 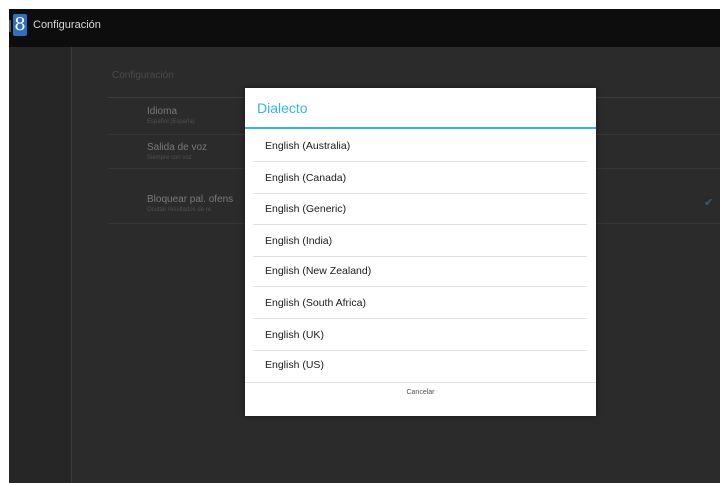 I want to click on option-english-australia: English (Australia), so click(x=307, y=146).